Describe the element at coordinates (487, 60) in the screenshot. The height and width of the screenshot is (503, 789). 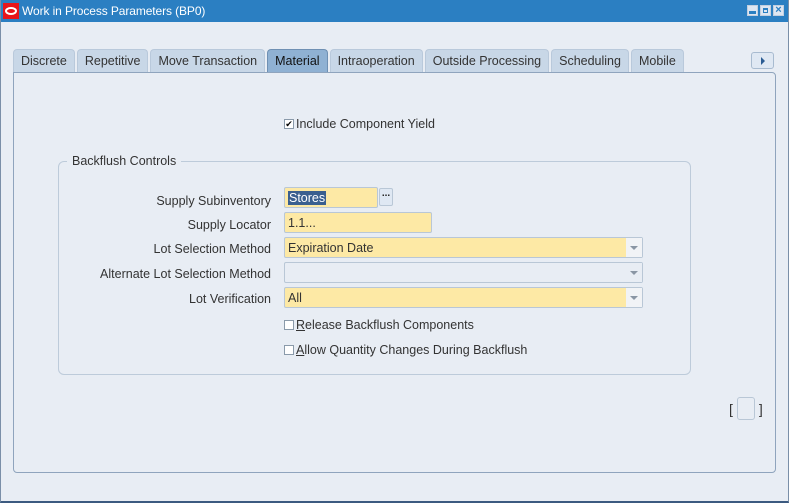
I see `tab-outside-processing: Outside Processing` at that location.